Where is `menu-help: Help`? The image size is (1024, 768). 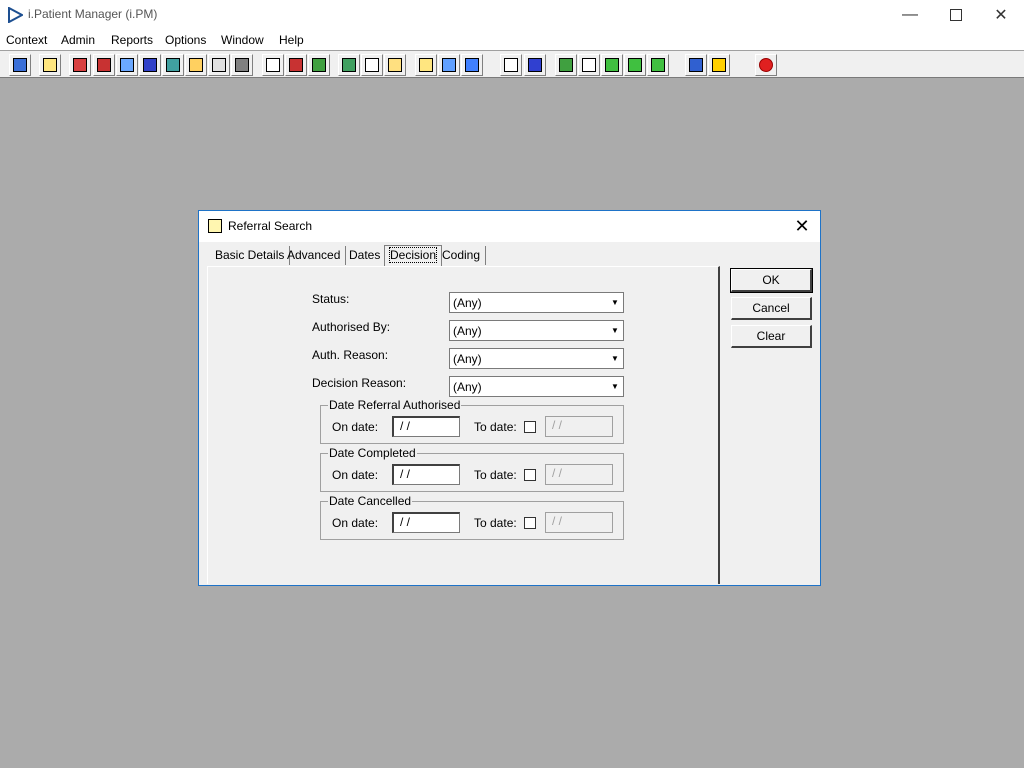 menu-help: Help is located at coordinates (291, 40).